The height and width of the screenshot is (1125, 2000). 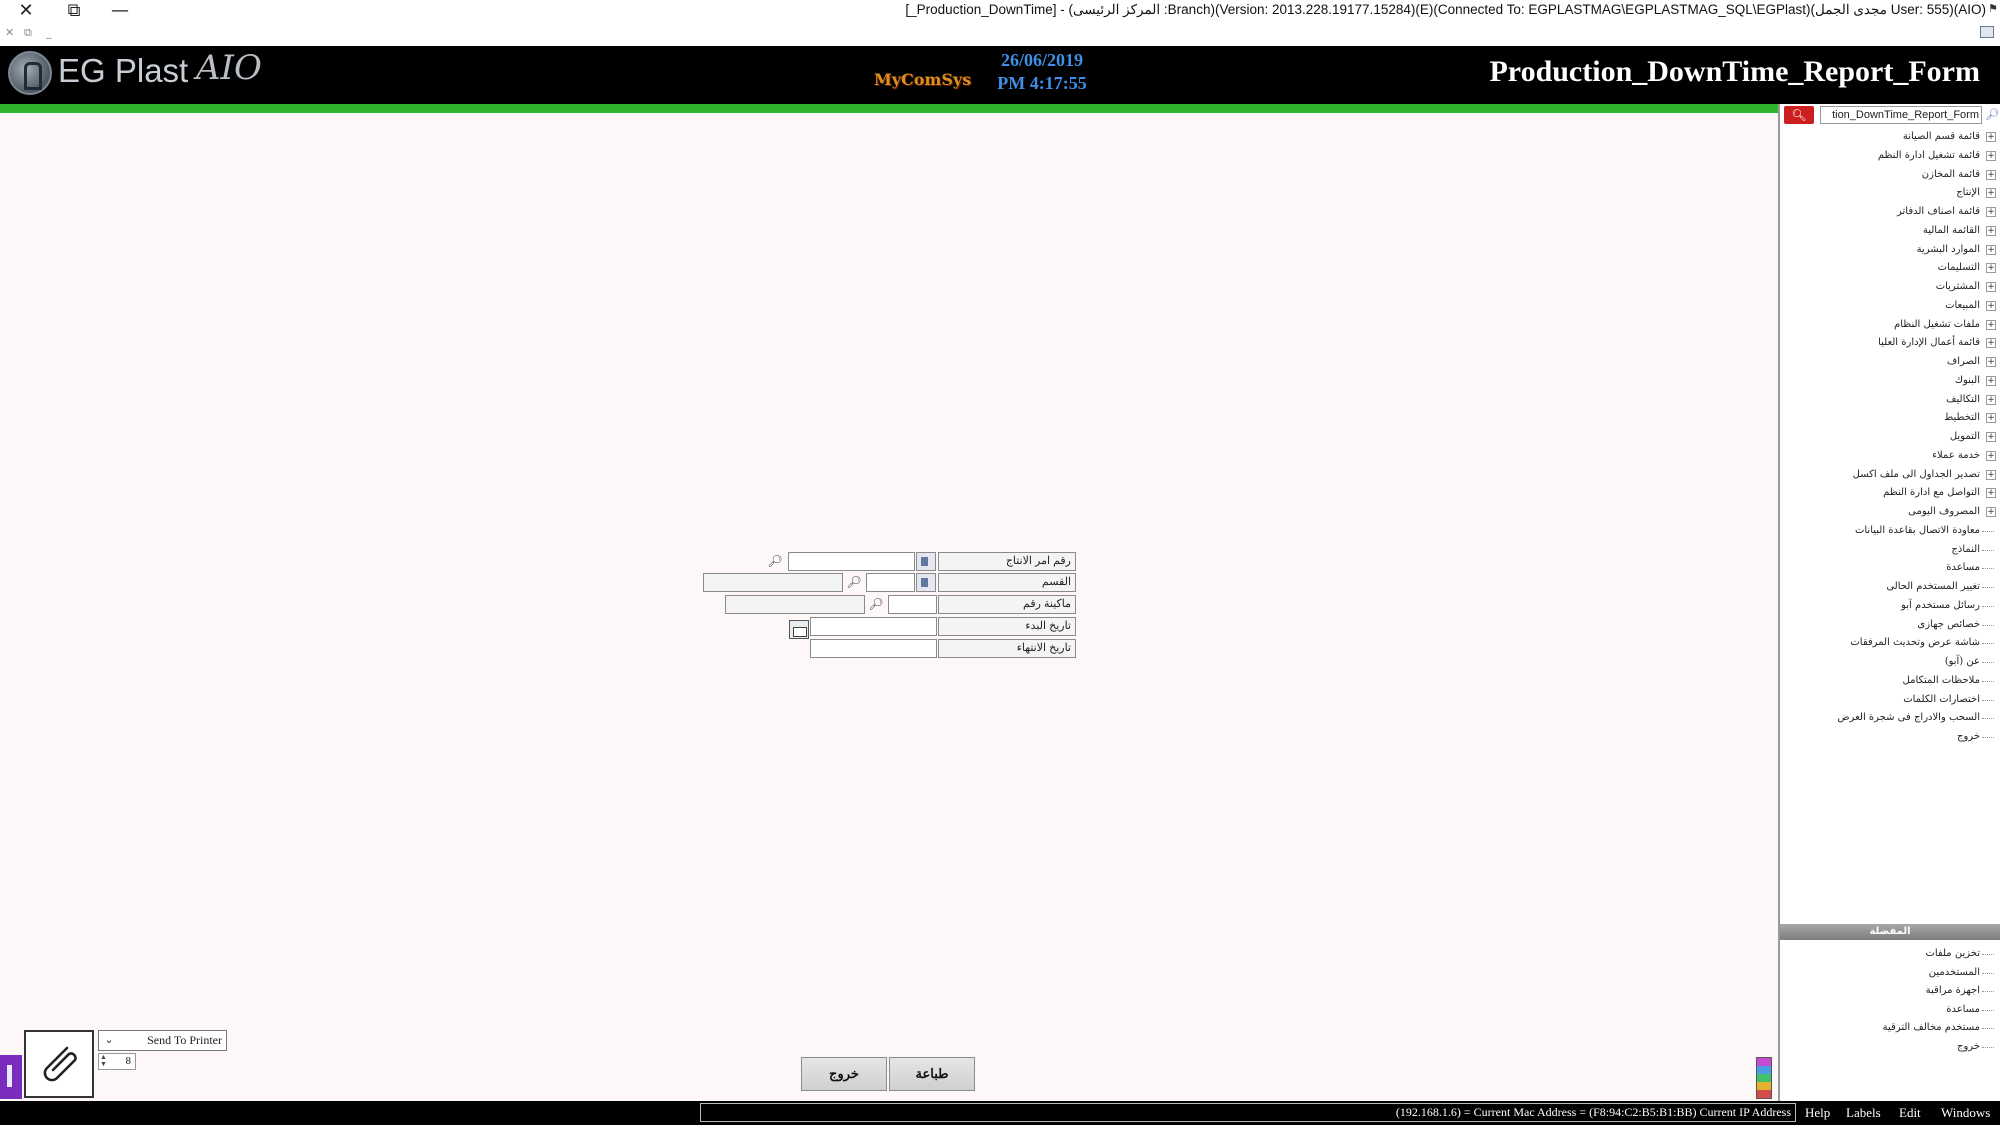 I want to click on tree-item: مساعدة, so click(x=1963, y=568).